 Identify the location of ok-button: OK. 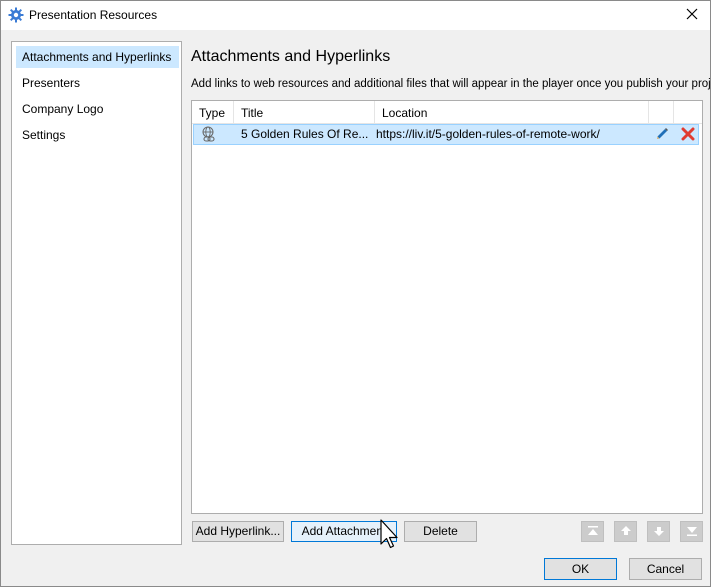
(580, 569).